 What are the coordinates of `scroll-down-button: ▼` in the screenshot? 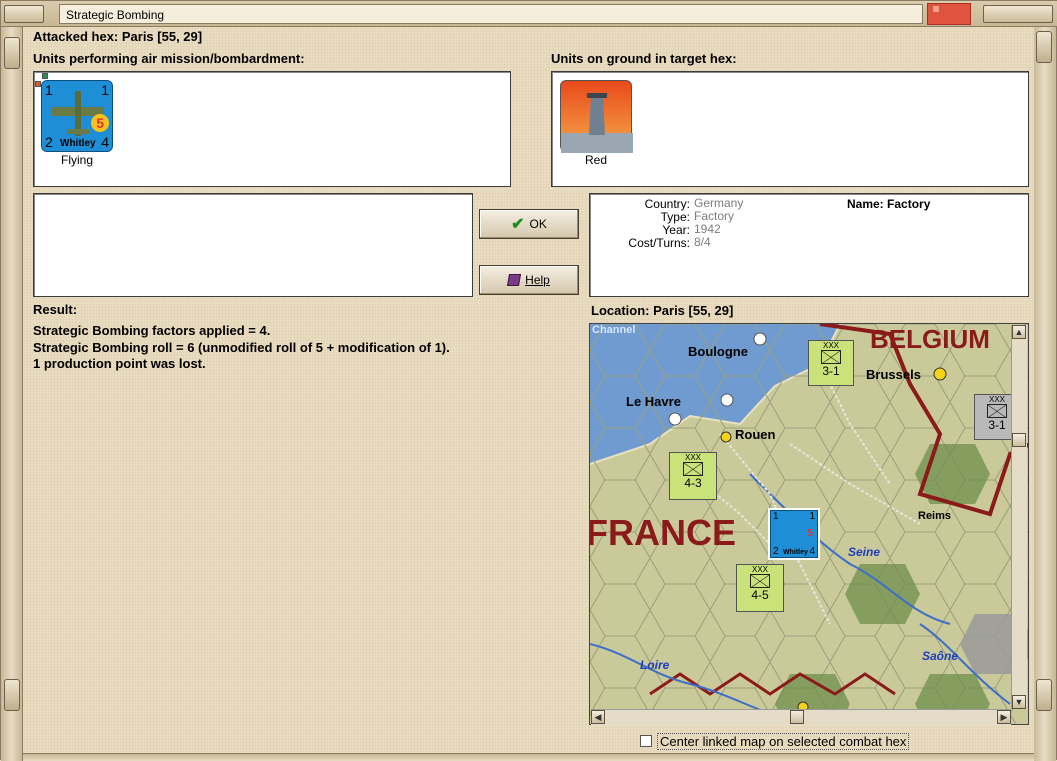 It's located at (1019, 702).